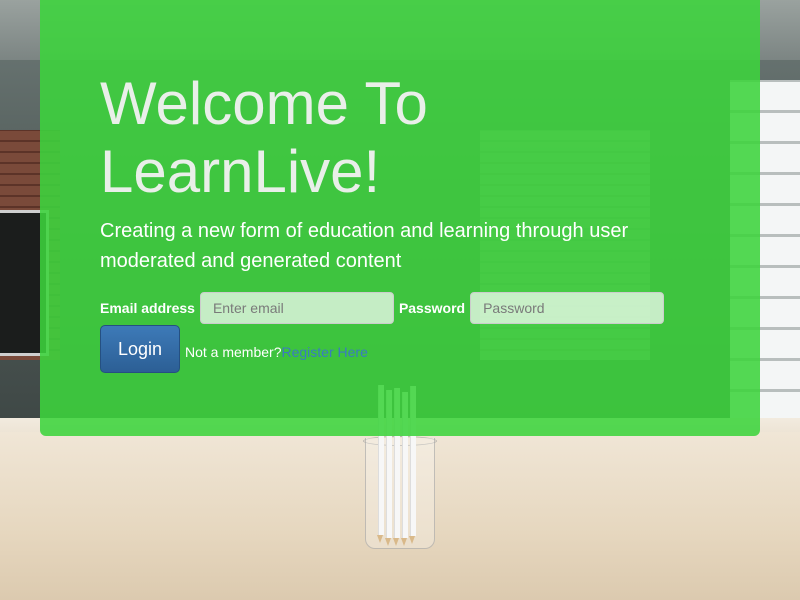  What do you see at coordinates (432, 308) in the screenshot?
I see `password-label: Password` at bounding box center [432, 308].